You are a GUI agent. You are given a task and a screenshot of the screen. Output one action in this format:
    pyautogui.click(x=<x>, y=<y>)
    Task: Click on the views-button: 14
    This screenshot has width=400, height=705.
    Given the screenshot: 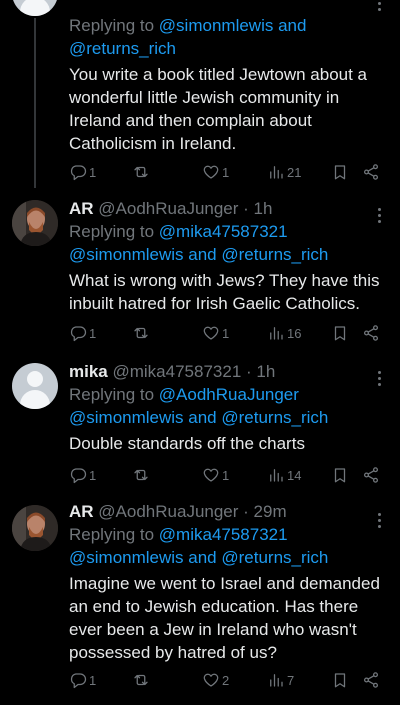 What is the action you would take?
    pyautogui.click(x=284, y=475)
    